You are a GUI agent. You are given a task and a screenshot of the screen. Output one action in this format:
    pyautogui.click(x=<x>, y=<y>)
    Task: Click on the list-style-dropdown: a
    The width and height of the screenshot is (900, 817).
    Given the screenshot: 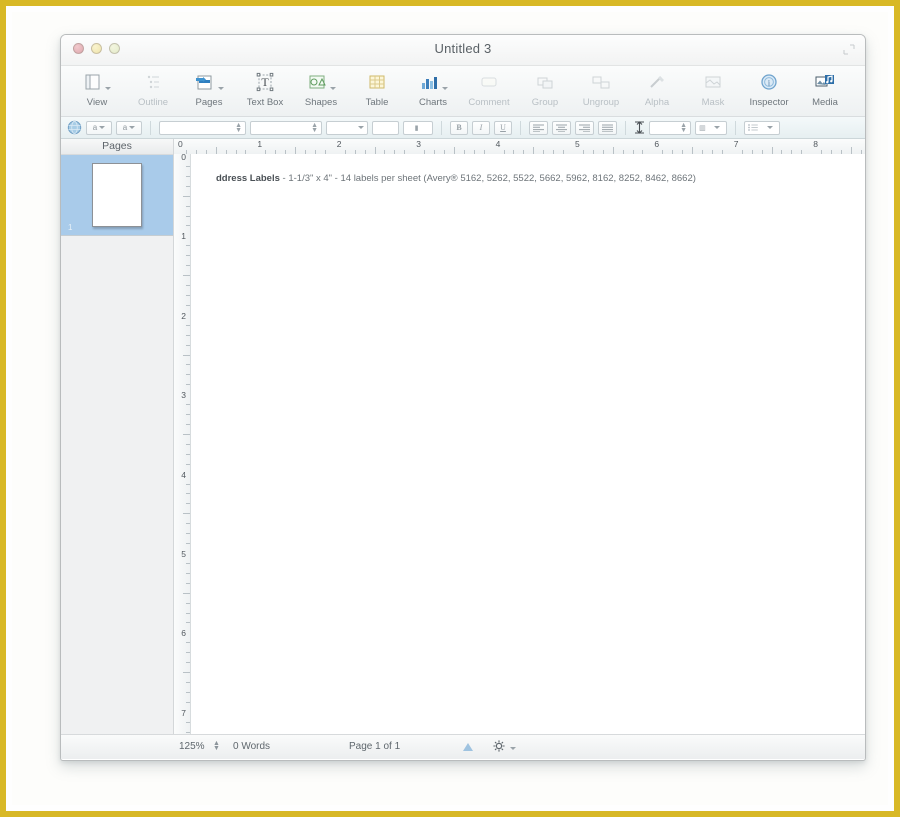 What is the action you would take?
    pyautogui.click(x=129, y=127)
    